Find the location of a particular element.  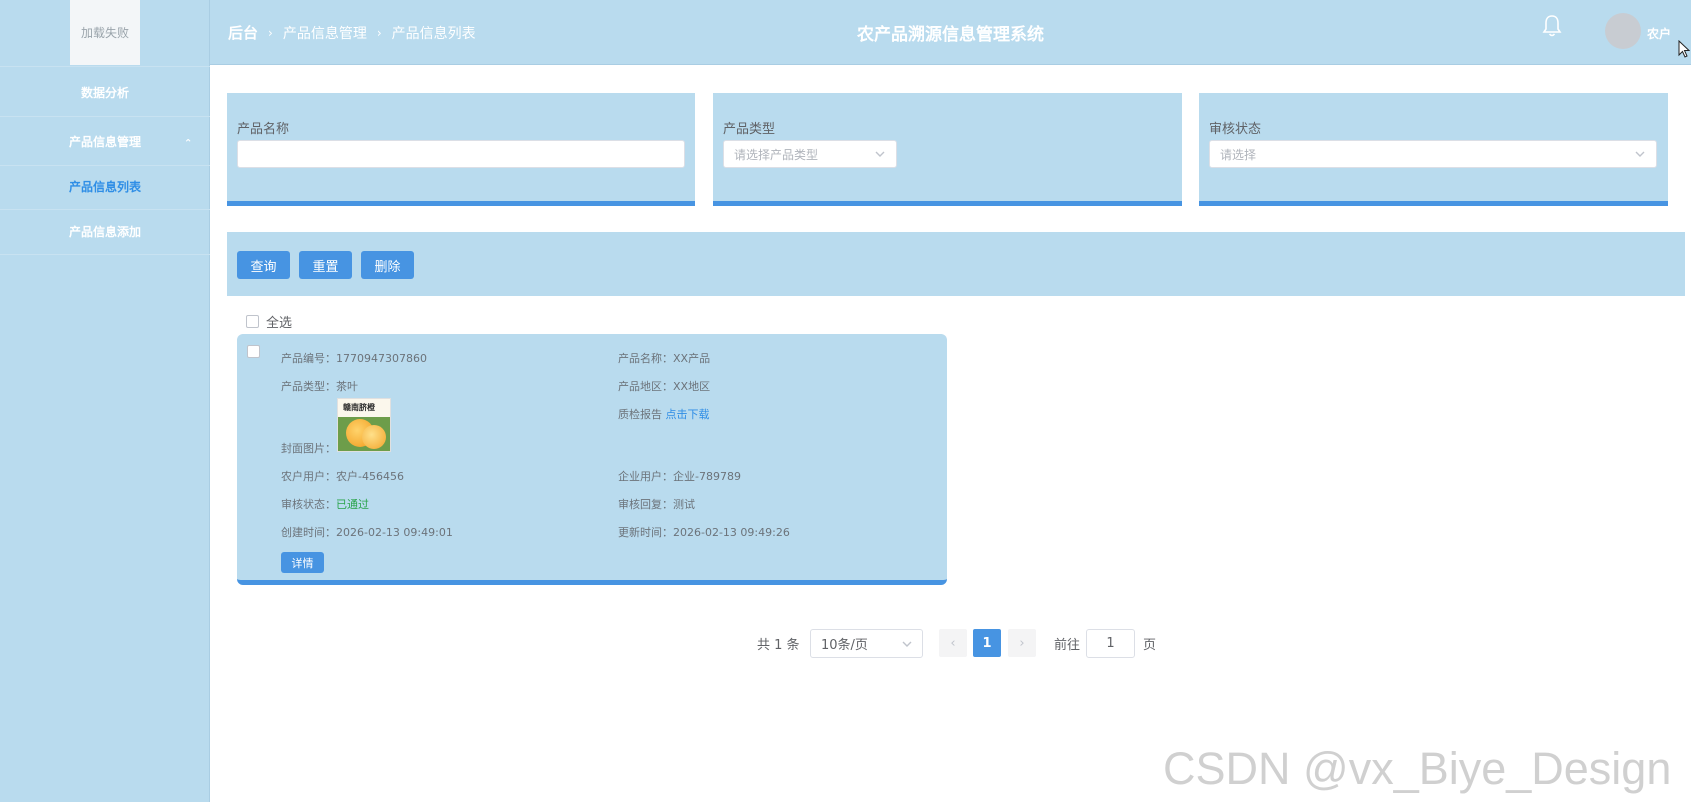

user-name: 农户 is located at coordinates (1659, 33).